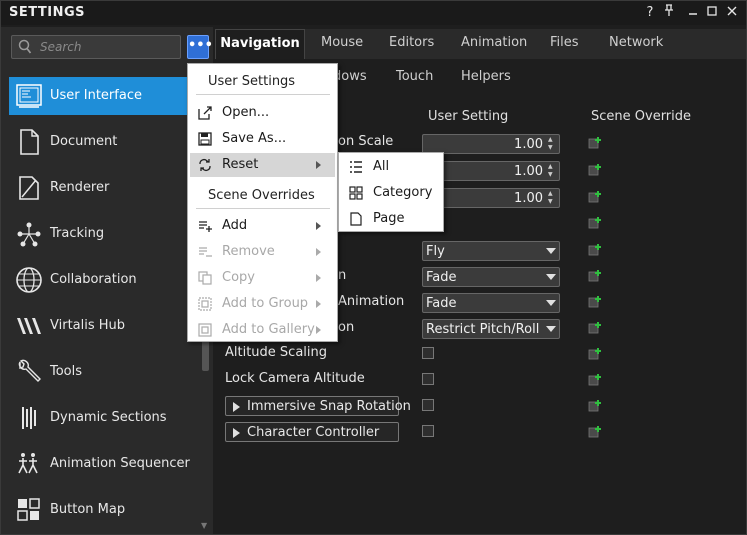 Image resolution: width=747 pixels, height=535 pixels. What do you see at coordinates (107, 418) in the screenshot?
I see `sidebar-item-dynamic-sections: Dynamic Sections` at bounding box center [107, 418].